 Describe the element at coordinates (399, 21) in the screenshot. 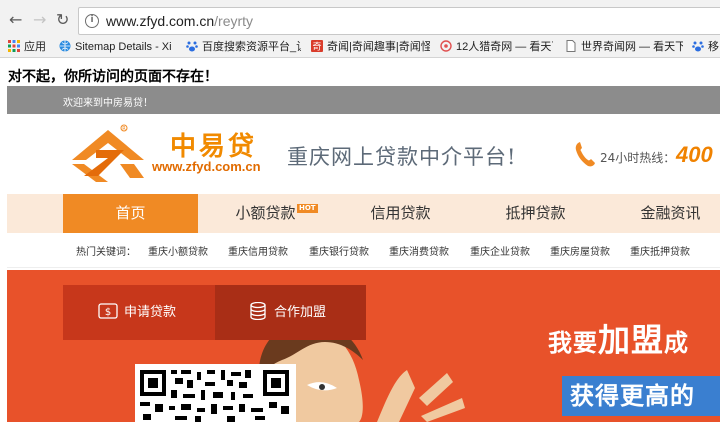

I see `address-bar: i www.zfyd.com.cn/reyrty` at that location.